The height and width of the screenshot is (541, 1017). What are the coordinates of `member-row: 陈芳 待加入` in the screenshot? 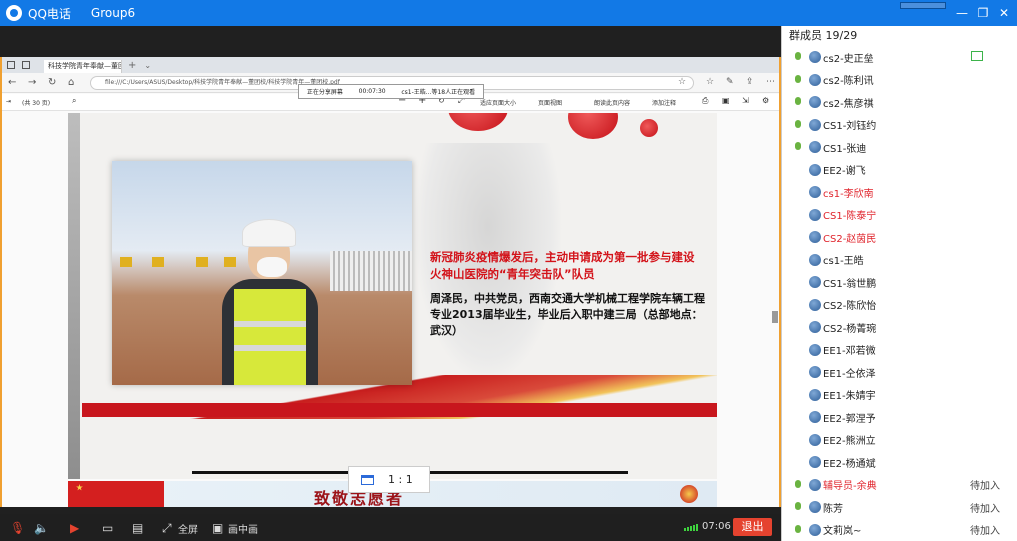 It's located at (899, 507).